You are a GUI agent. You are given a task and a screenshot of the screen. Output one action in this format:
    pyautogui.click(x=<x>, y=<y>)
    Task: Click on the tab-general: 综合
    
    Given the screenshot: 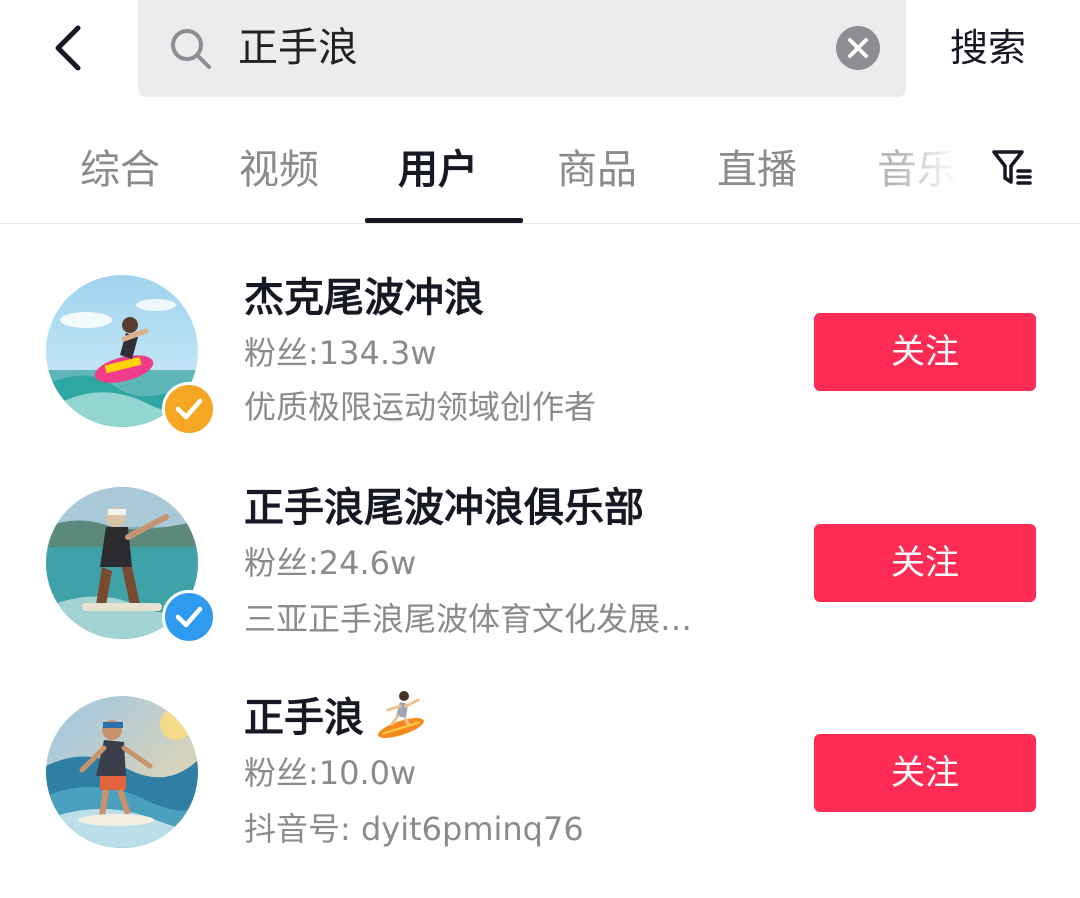 What is the action you would take?
    pyautogui.click(x=120, y=170)
    